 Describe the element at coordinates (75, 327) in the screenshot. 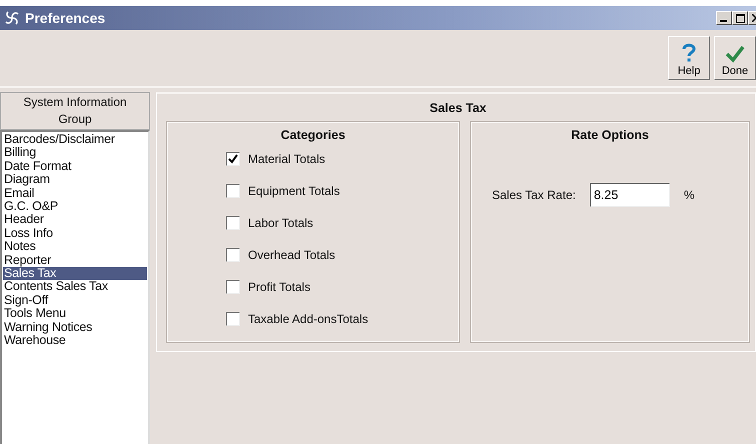

I see `list-item: Warning Notices` at that location.